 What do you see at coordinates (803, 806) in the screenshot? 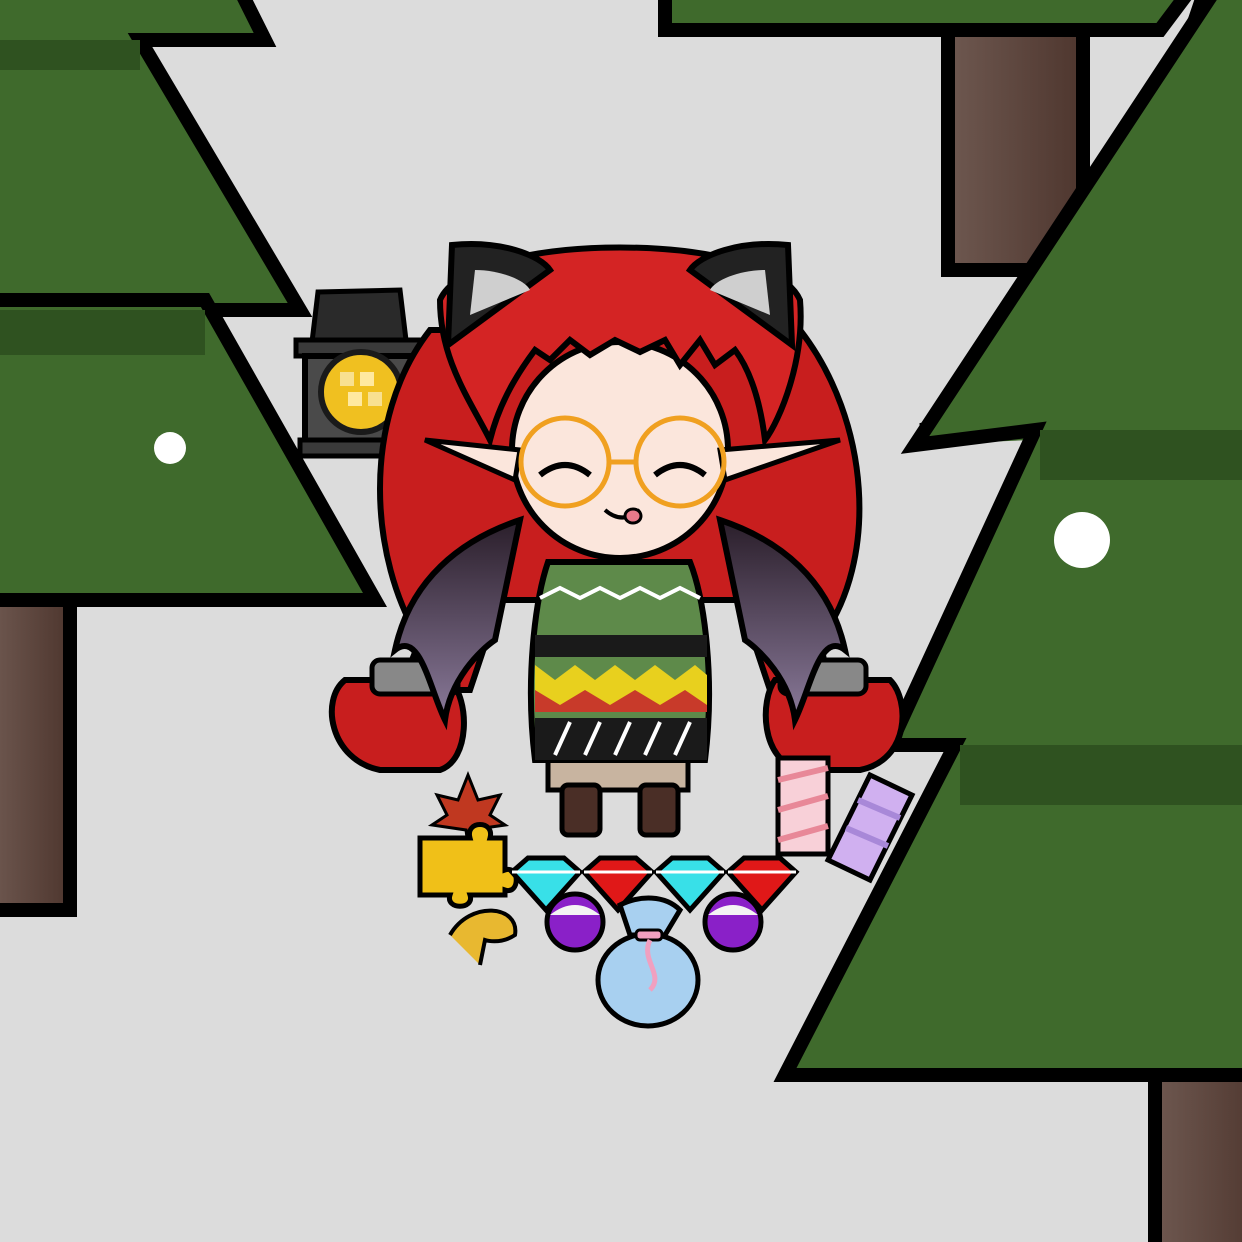
I see `pink-marshmallow-icon` at bounding box center [803, 806].